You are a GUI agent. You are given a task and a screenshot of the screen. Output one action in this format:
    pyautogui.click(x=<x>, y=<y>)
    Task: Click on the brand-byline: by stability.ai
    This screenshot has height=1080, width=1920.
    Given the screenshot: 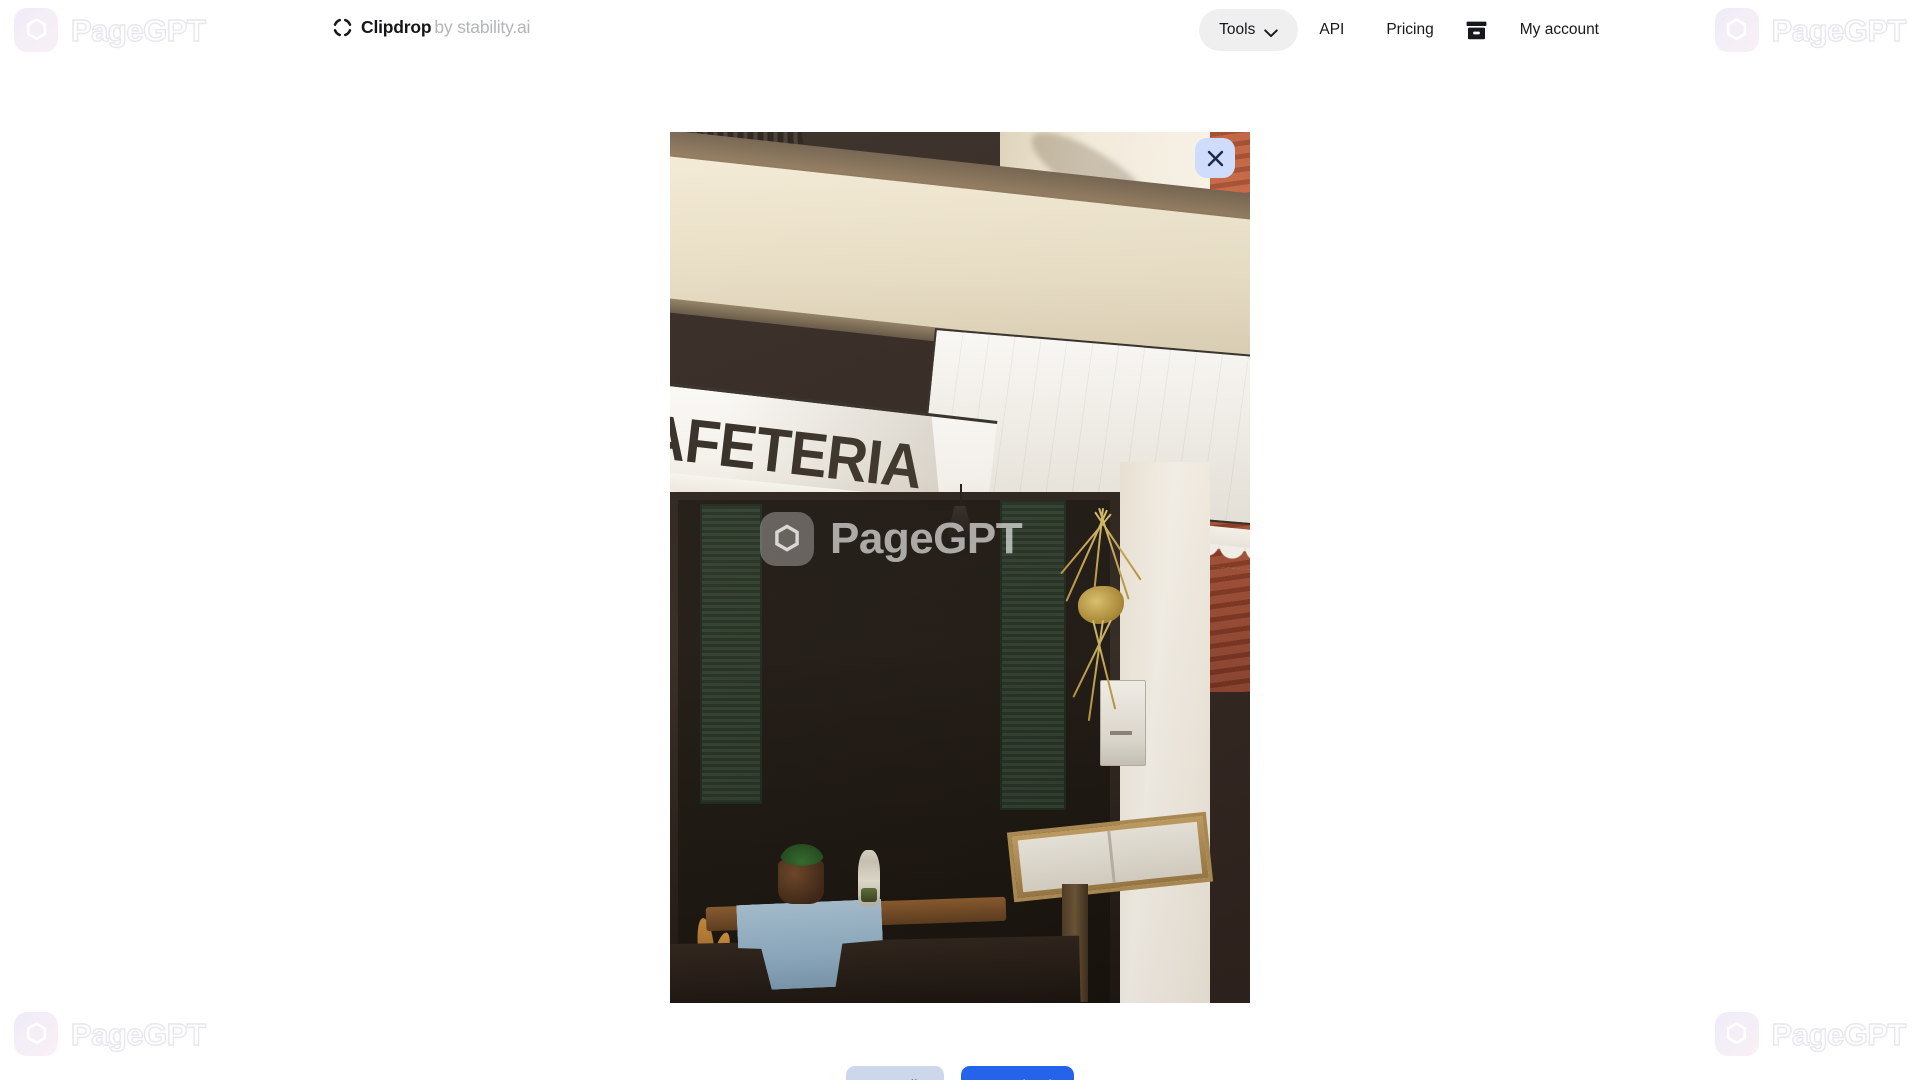 What is the action you would take?
    pyautogui.click(x=482, y=26)
    